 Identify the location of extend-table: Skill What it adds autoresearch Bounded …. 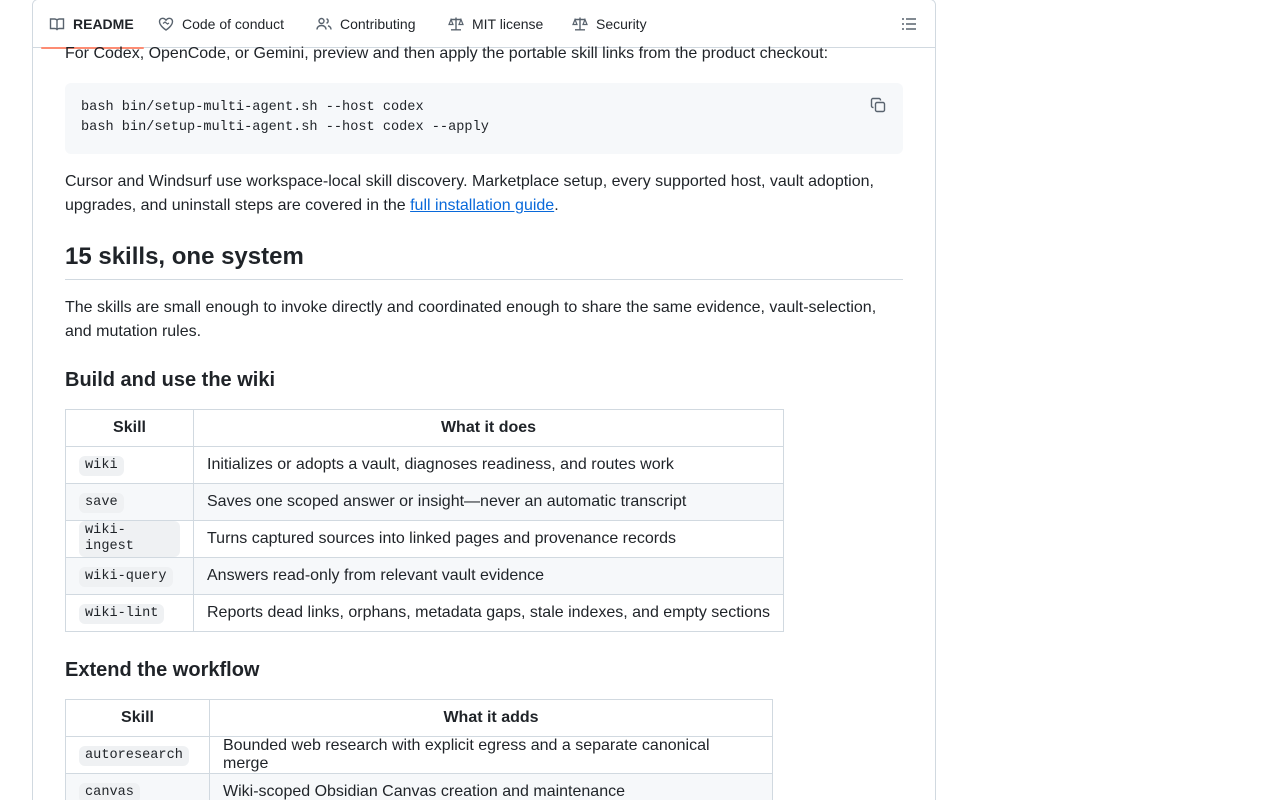
(419, 749).